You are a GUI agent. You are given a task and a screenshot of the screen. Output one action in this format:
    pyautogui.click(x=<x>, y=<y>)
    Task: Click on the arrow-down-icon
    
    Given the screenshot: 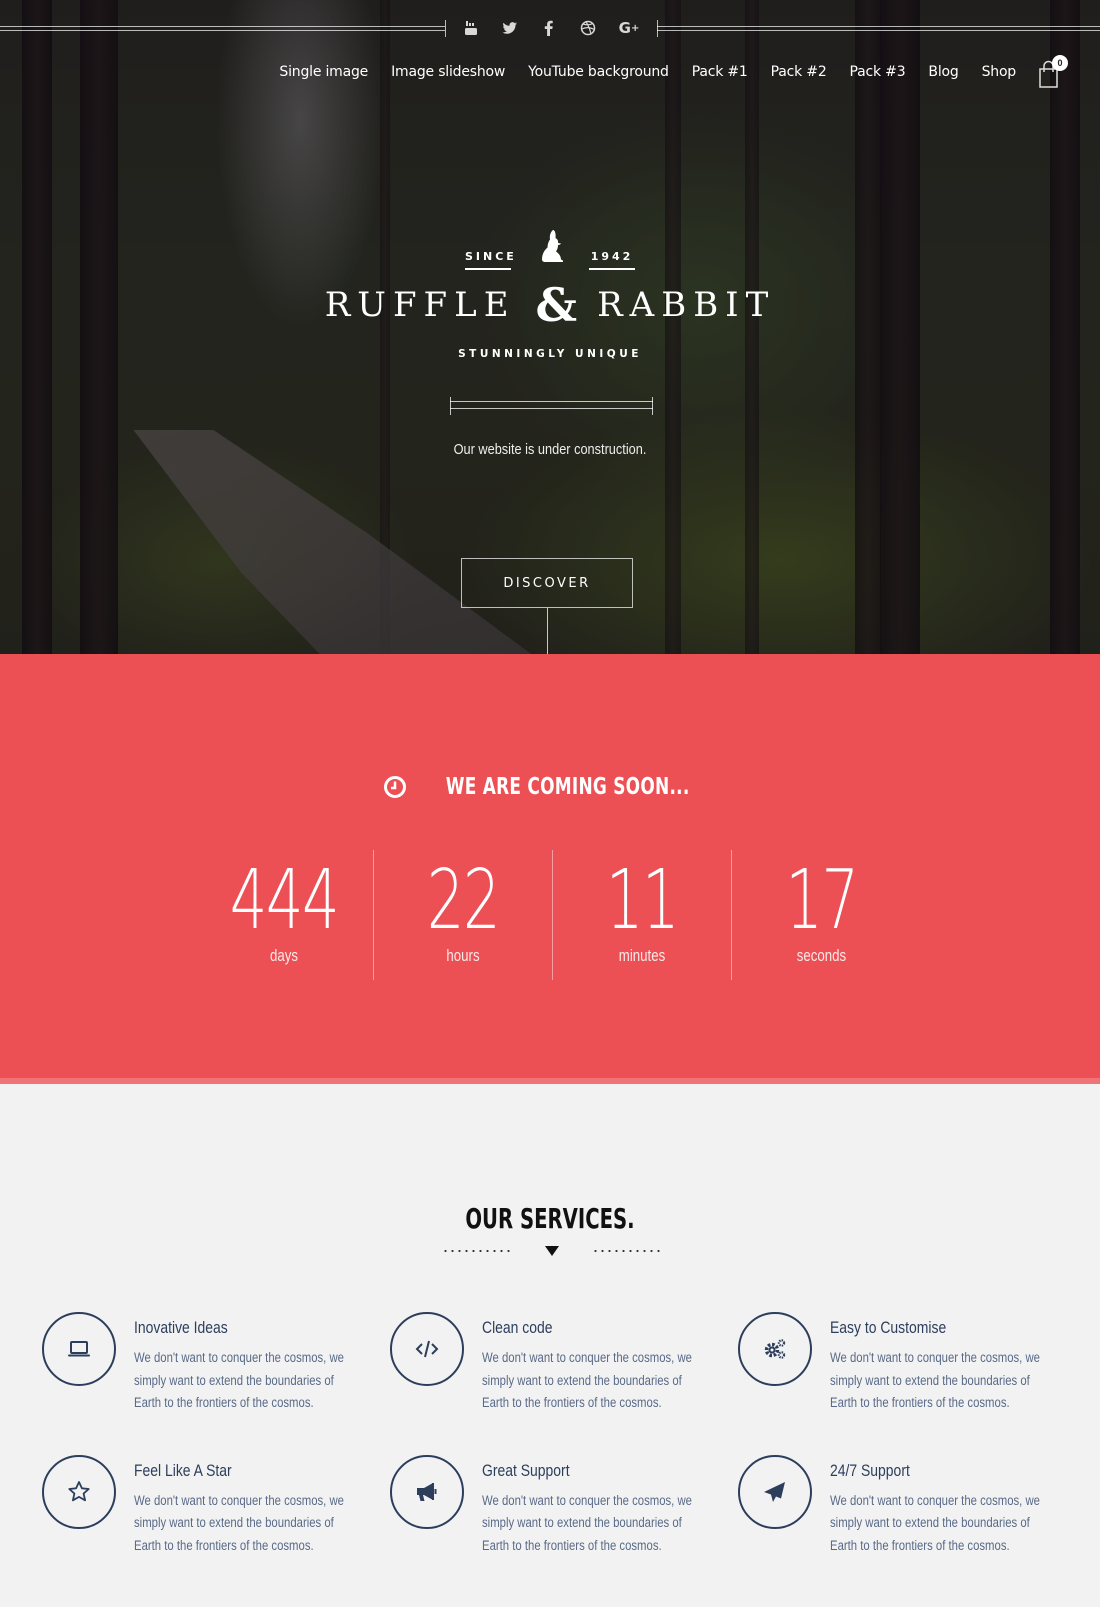 What is the action you would take?
    pyautogui.click(x=552, y=1251)
    